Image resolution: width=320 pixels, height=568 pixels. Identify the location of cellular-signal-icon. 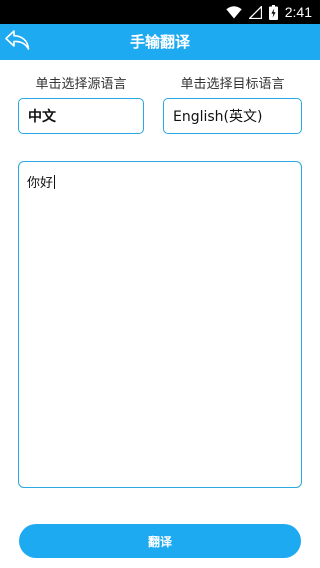
(255, 12).